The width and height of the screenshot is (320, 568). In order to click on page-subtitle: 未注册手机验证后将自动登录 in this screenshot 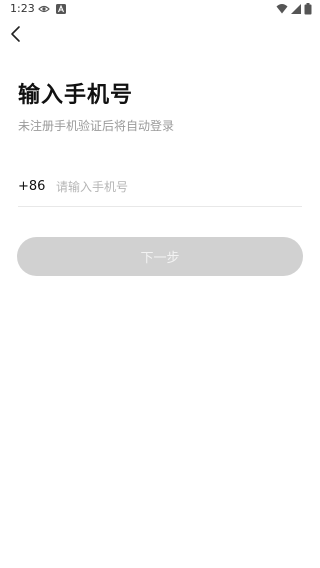, I will do `click(96, 126)`.